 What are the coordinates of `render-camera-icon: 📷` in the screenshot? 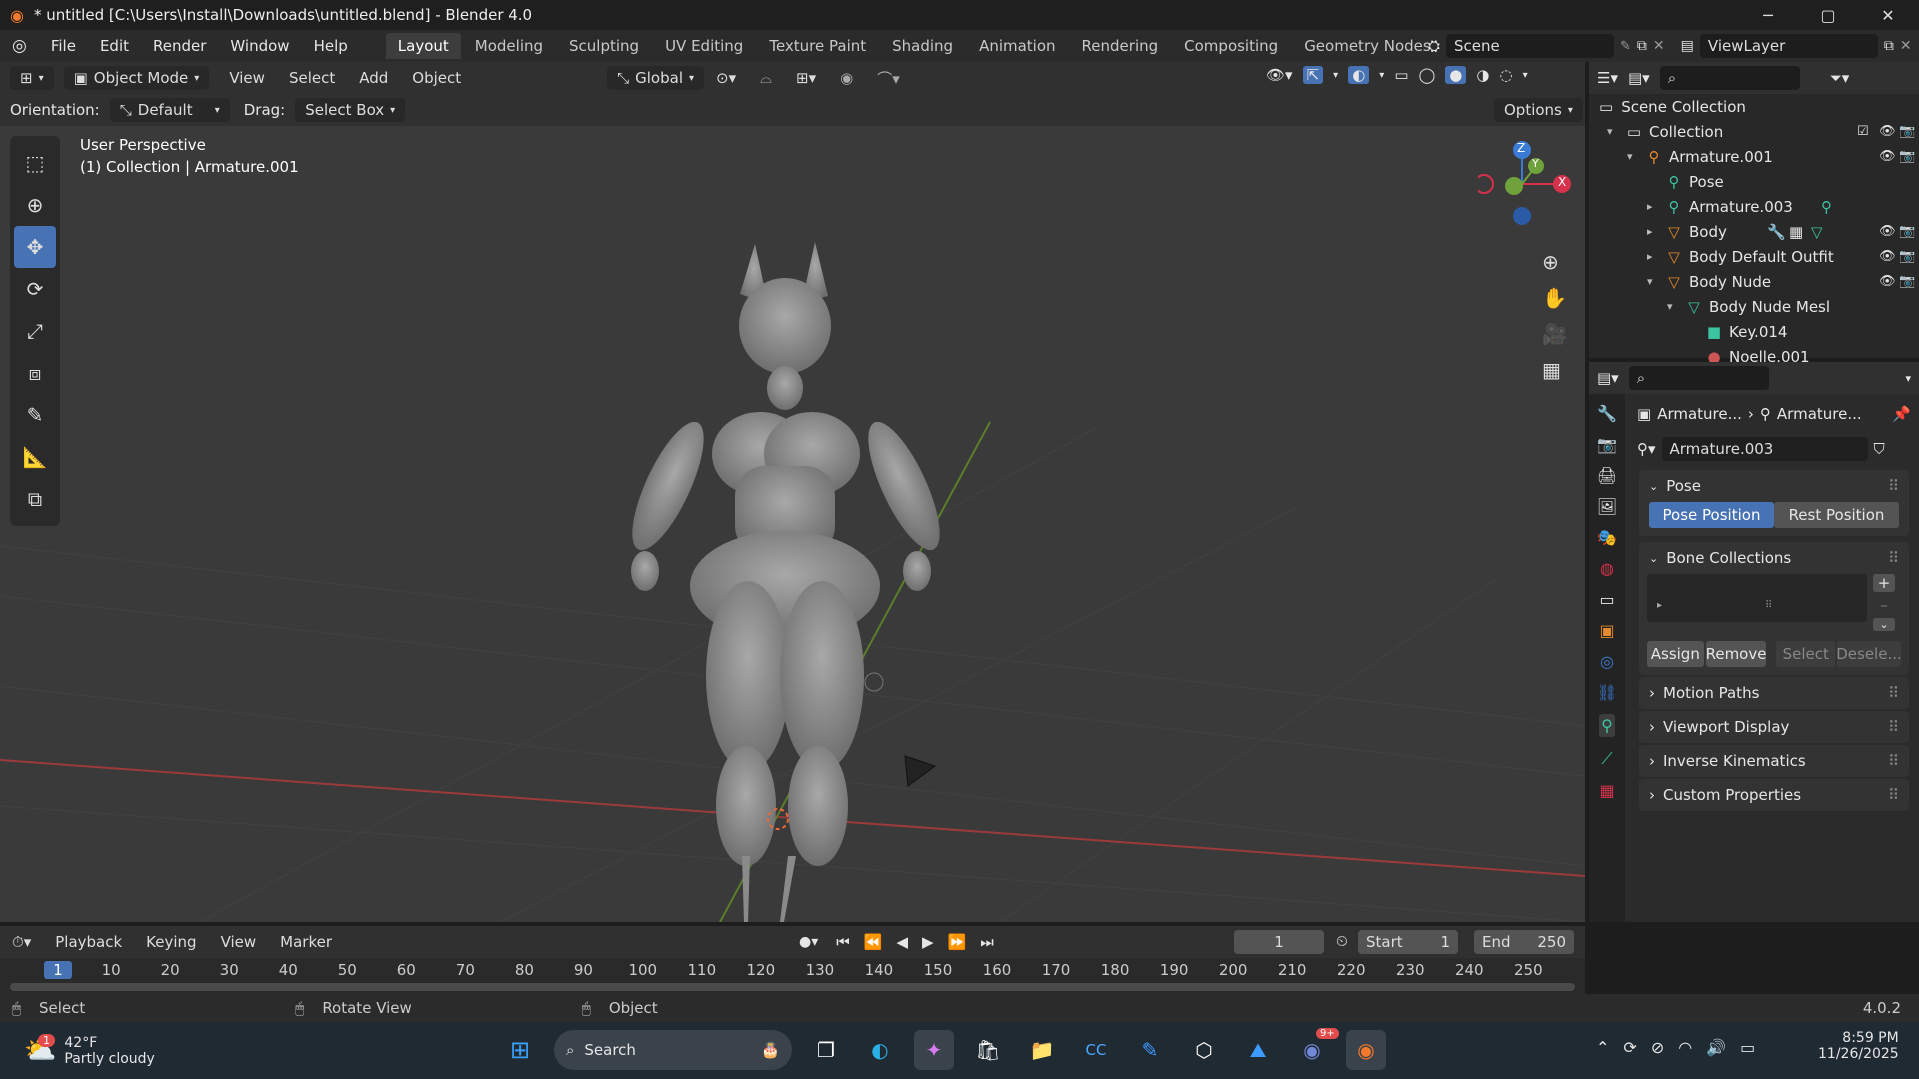 It's located at (1907, 231).